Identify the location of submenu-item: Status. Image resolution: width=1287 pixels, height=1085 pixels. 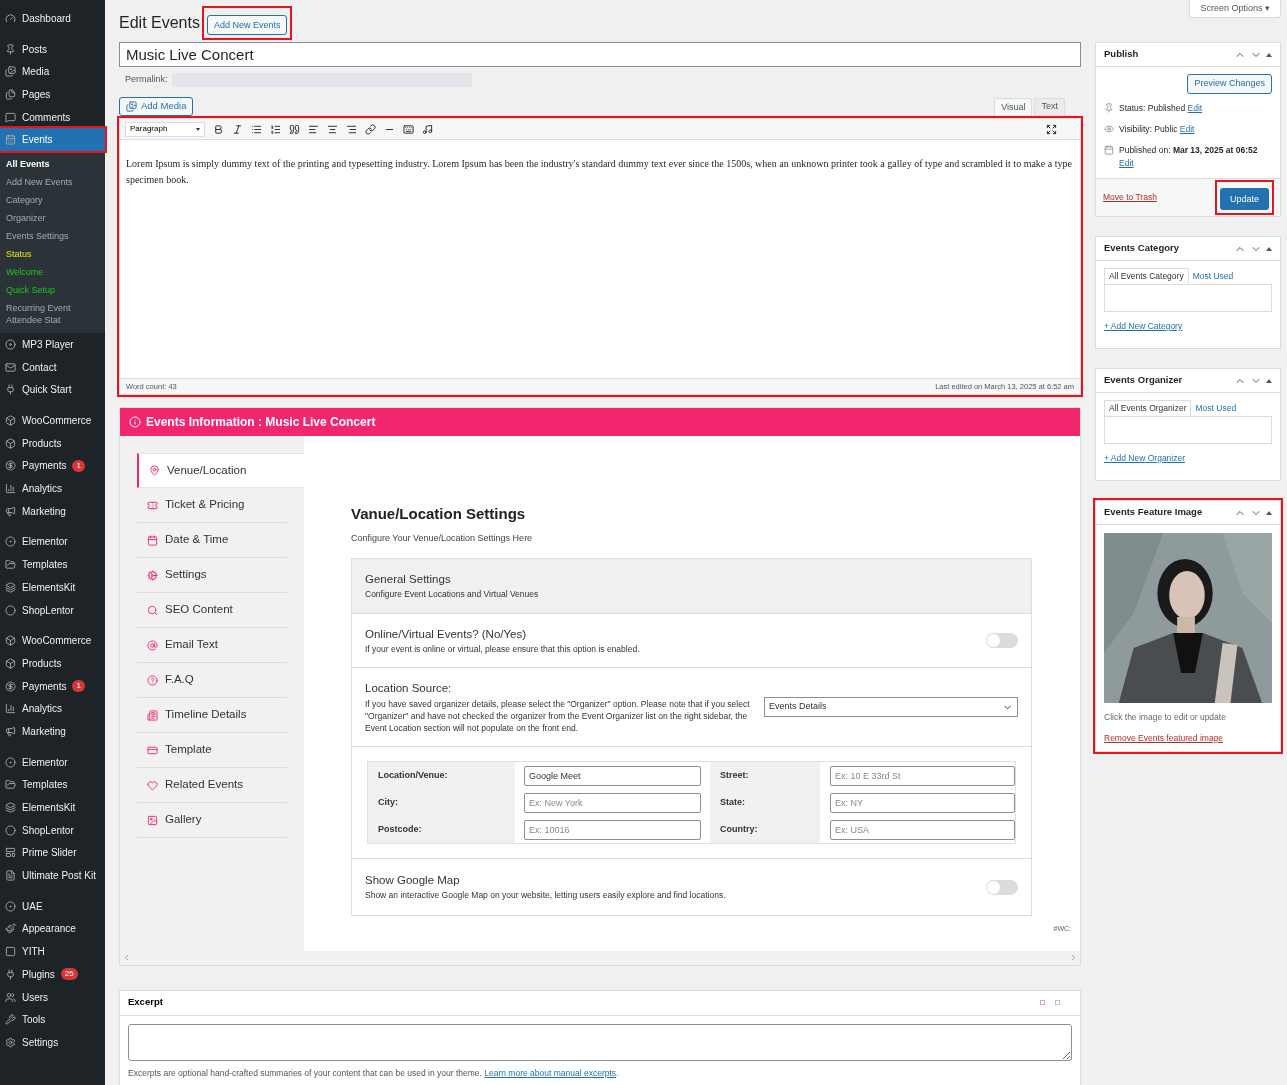
(52, 254).